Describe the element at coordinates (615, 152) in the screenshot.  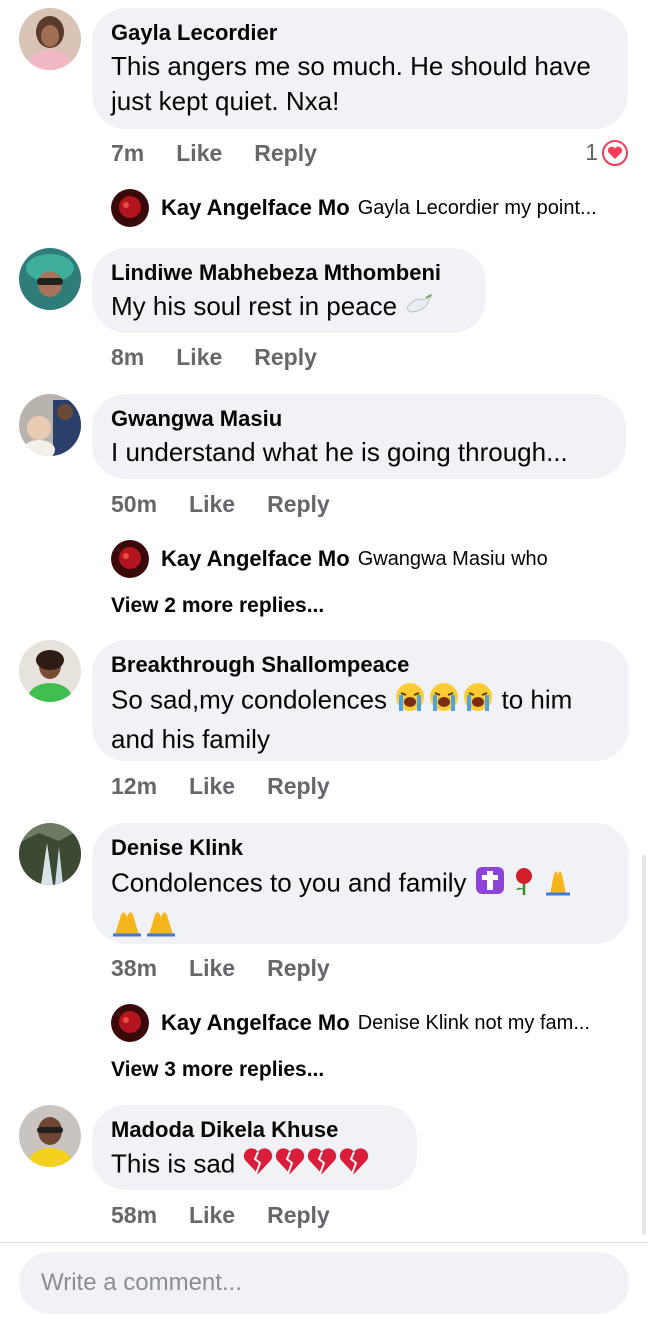
I see `heart-reaction-icon` at that location.